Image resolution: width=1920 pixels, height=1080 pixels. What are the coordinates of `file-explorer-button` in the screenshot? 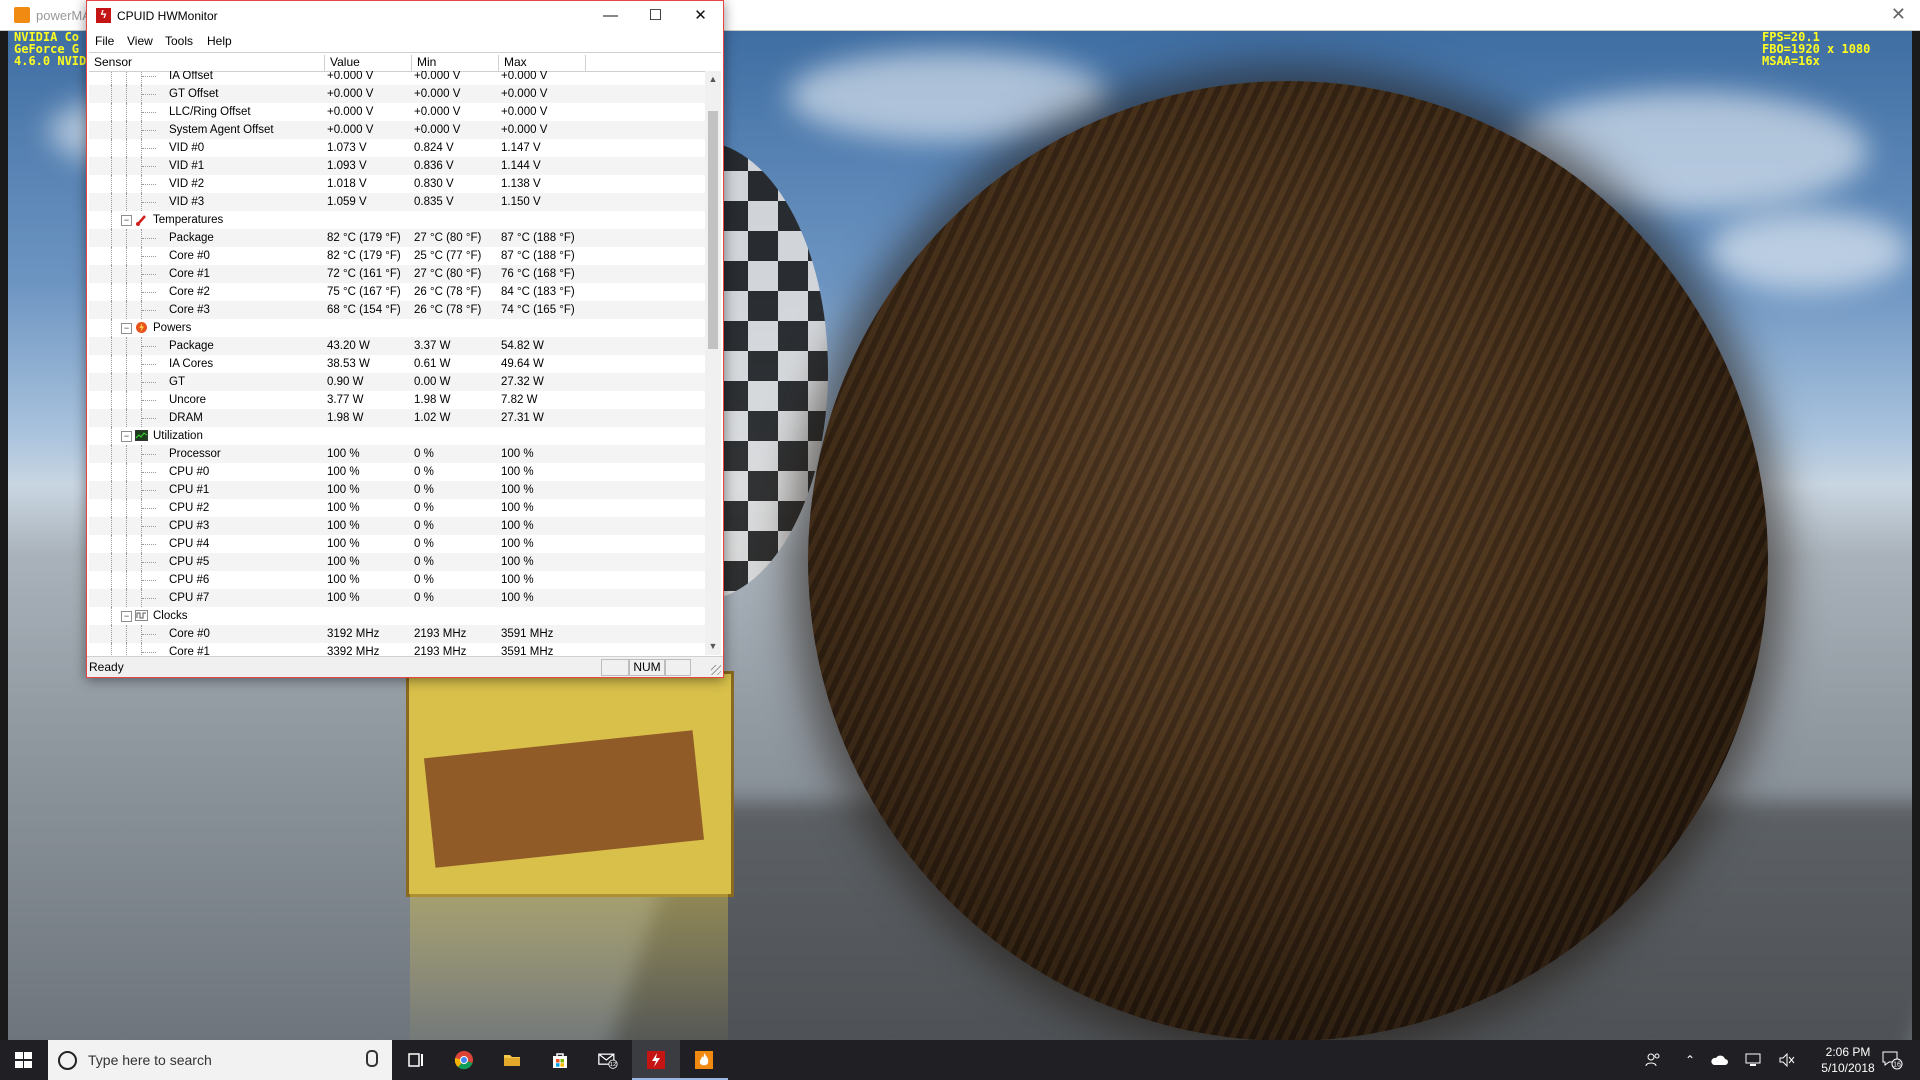 It's located at (512, 1060).